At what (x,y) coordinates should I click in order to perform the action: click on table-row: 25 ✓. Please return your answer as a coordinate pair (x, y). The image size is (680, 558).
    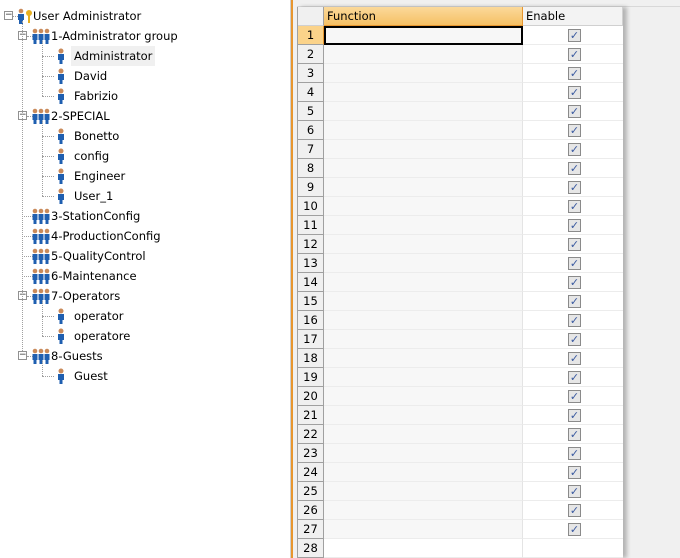
    Looking at the image, I should click on (461, 491).